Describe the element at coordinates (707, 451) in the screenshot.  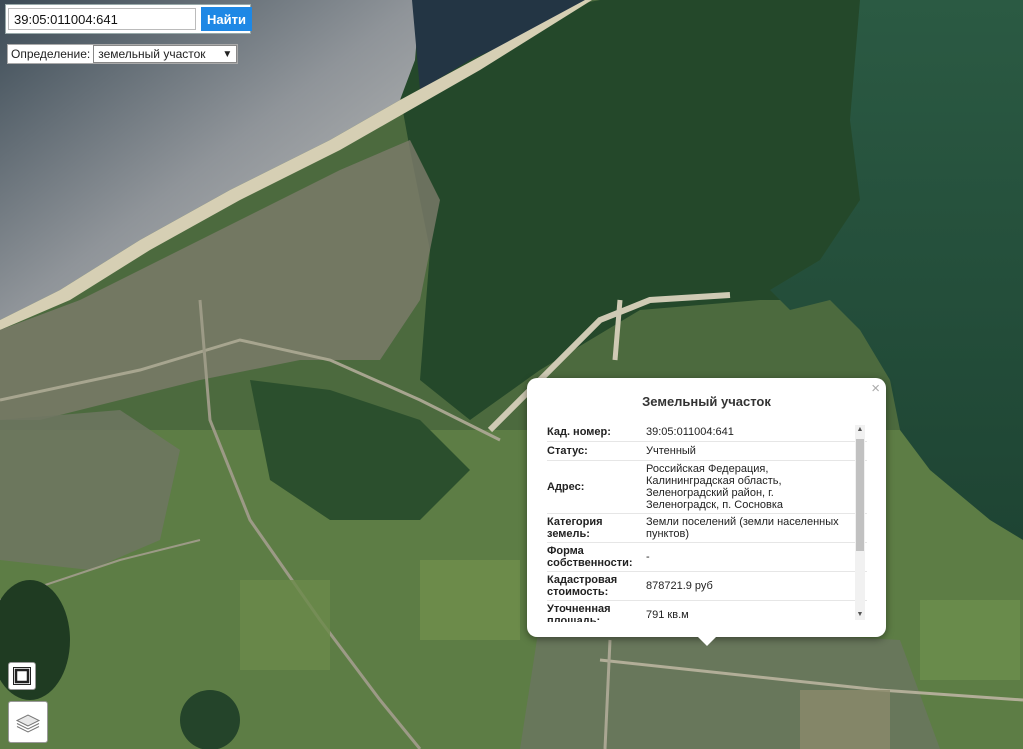
I see `attribute-row: Статус: Учтенный` at that location.